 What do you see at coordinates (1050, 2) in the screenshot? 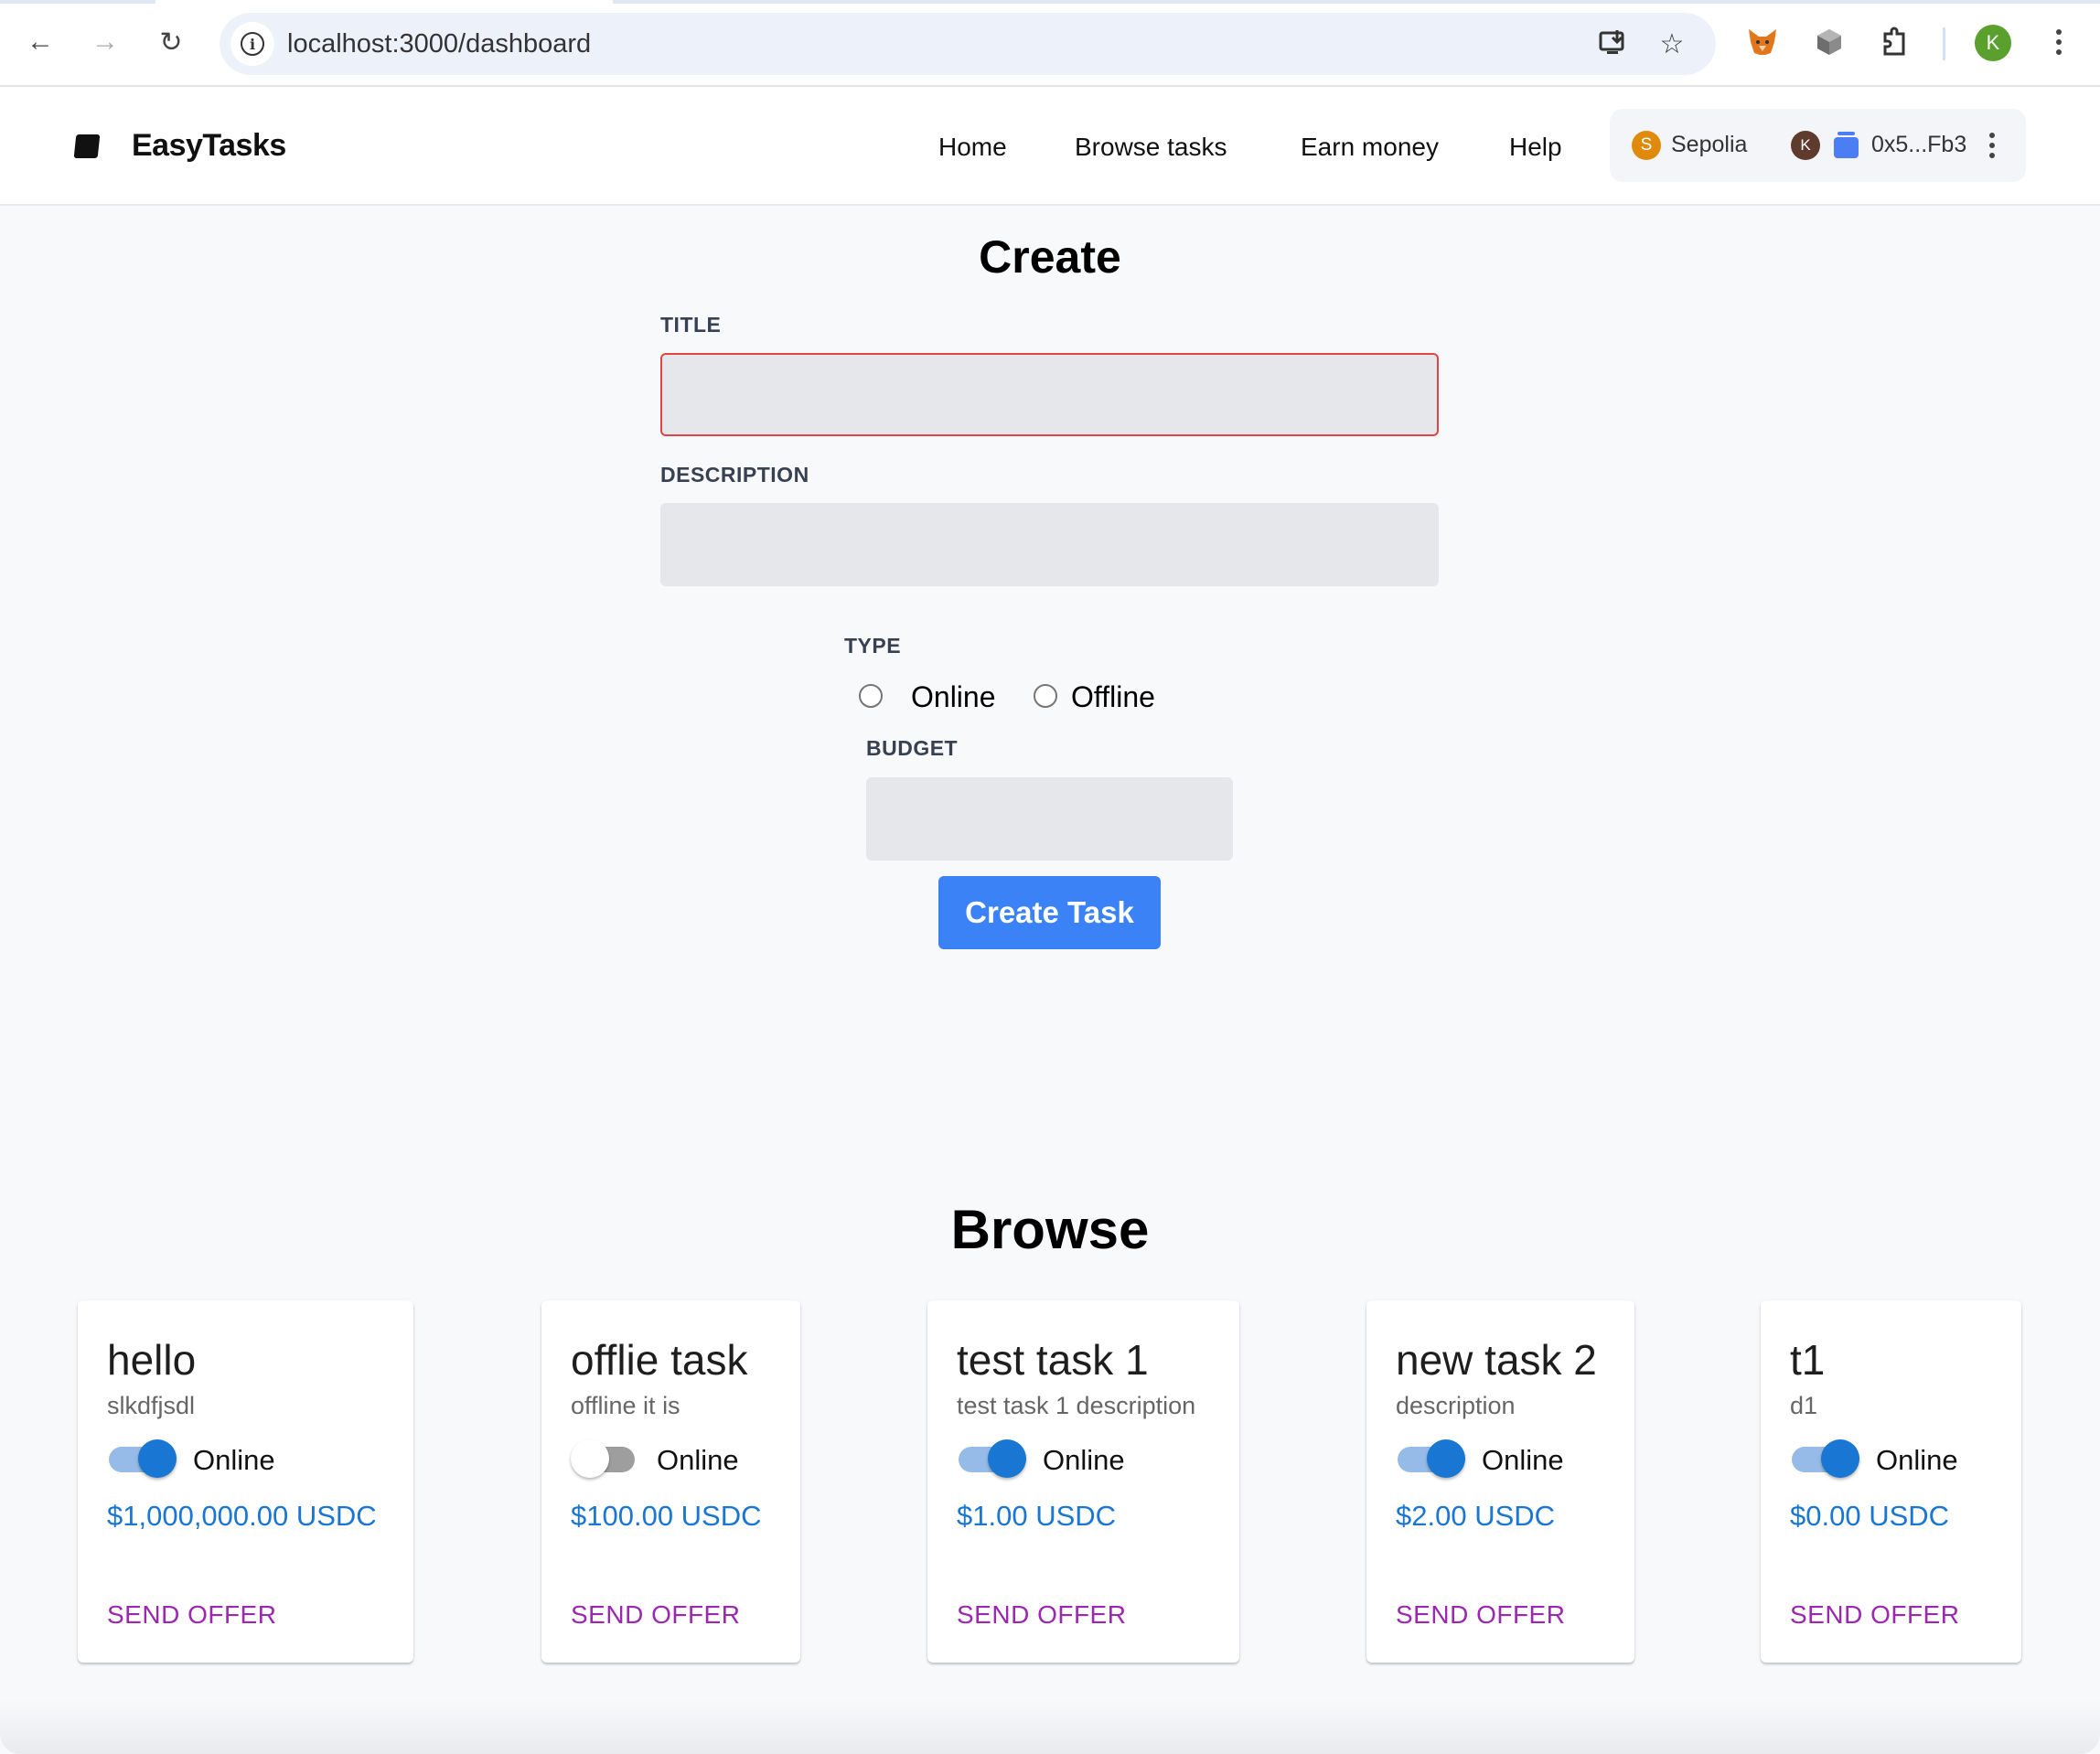
I see `tab-strip` at bounding box center [1050, 2].